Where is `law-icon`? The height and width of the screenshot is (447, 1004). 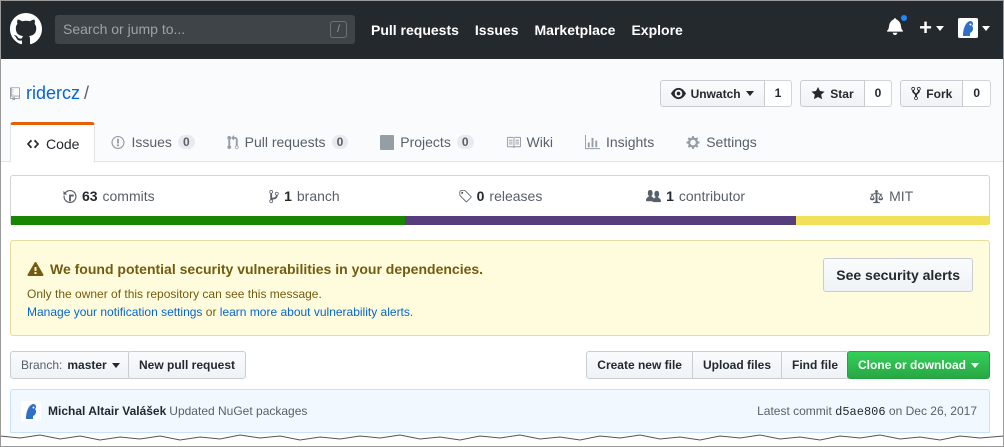 law-icon is located at coordinates (877, 196).